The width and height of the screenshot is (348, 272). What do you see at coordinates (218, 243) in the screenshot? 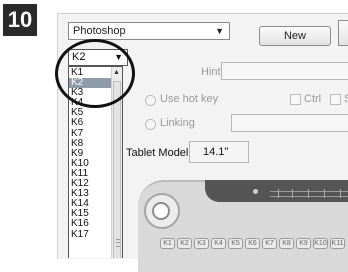
I see `tablet-key-button: K4` at bounding box center [218, 243].